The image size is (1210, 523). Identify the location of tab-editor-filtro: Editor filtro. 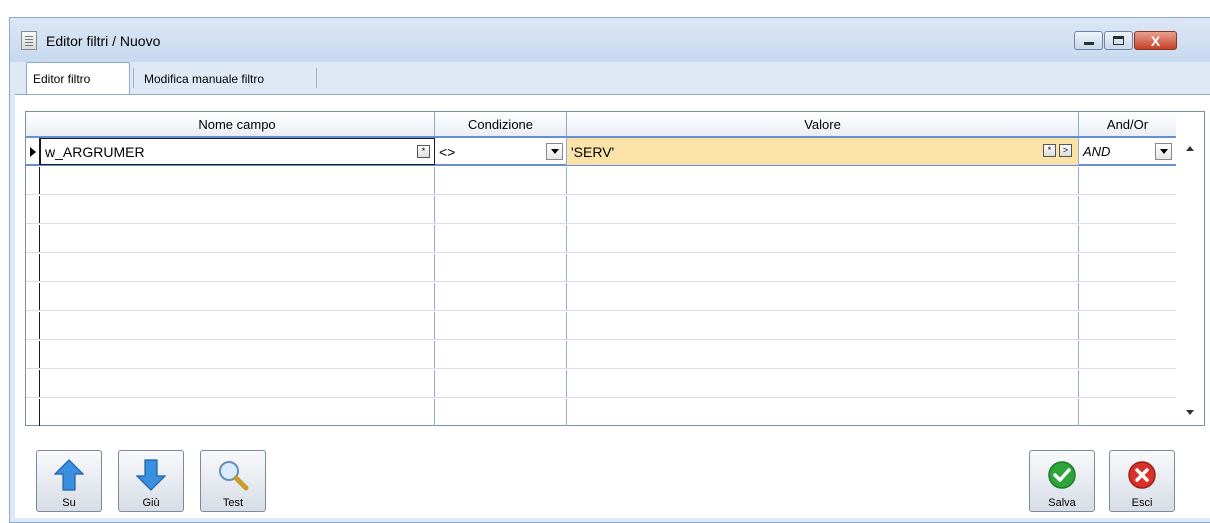
(78, 78).